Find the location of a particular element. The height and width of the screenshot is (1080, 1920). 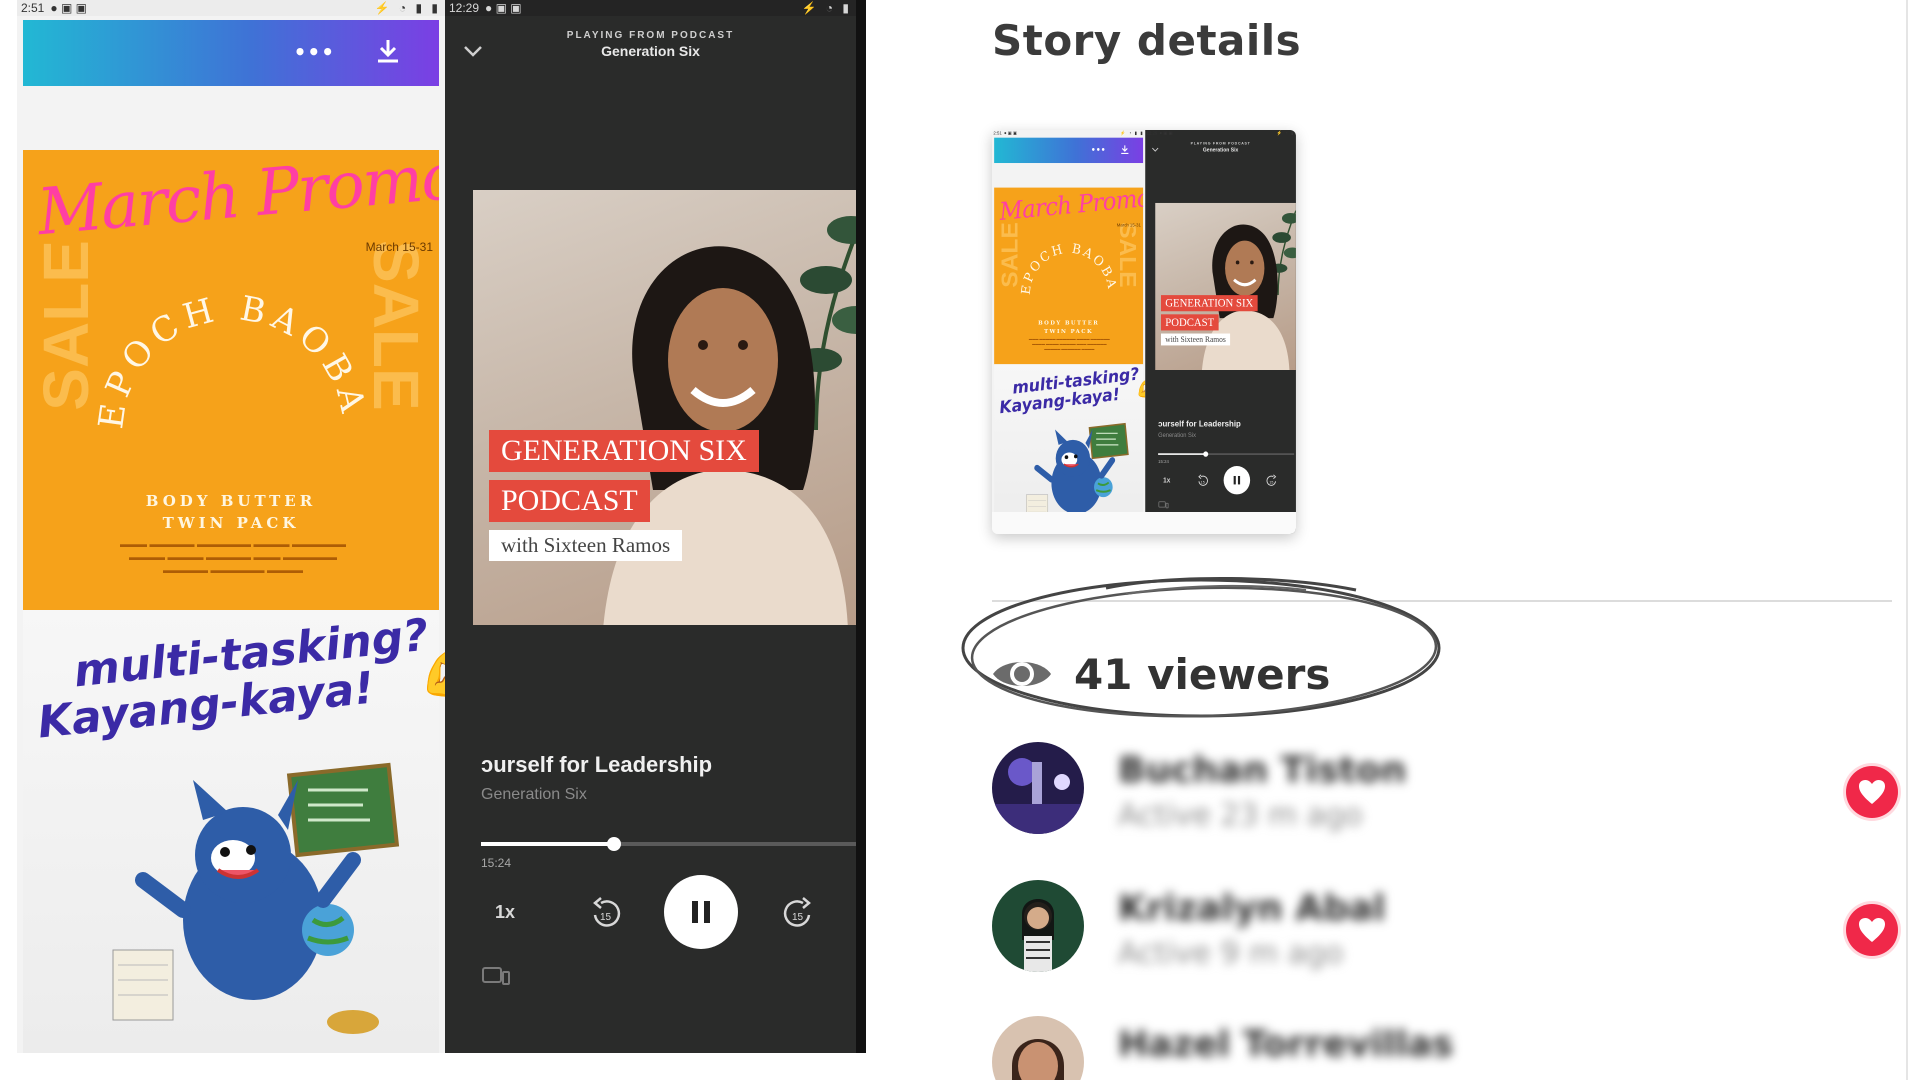

now-playing-header: PLAYING FROM PODCAST Generation Six is located at coordinates (1220, 147).